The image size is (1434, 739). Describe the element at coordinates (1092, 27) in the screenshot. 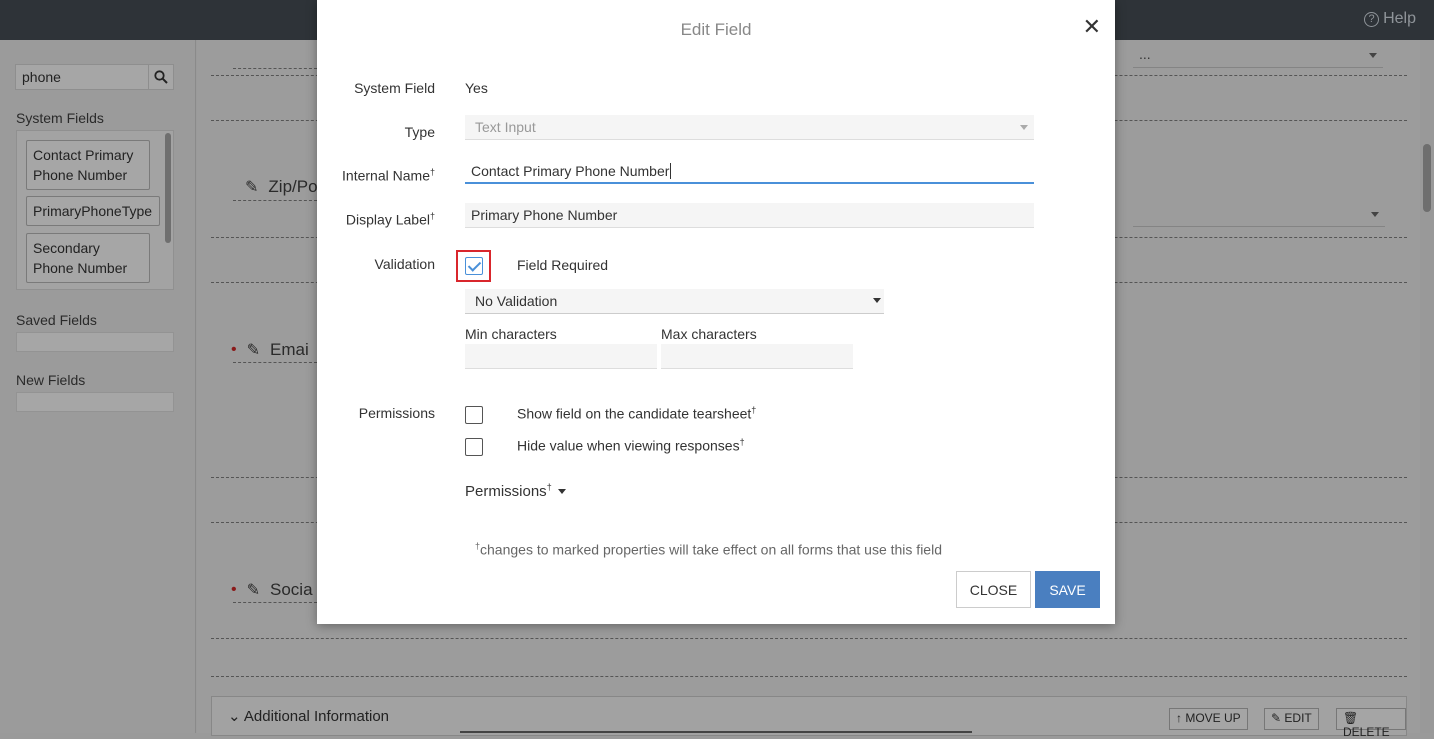

I see `close-icon: ✕` at that location.